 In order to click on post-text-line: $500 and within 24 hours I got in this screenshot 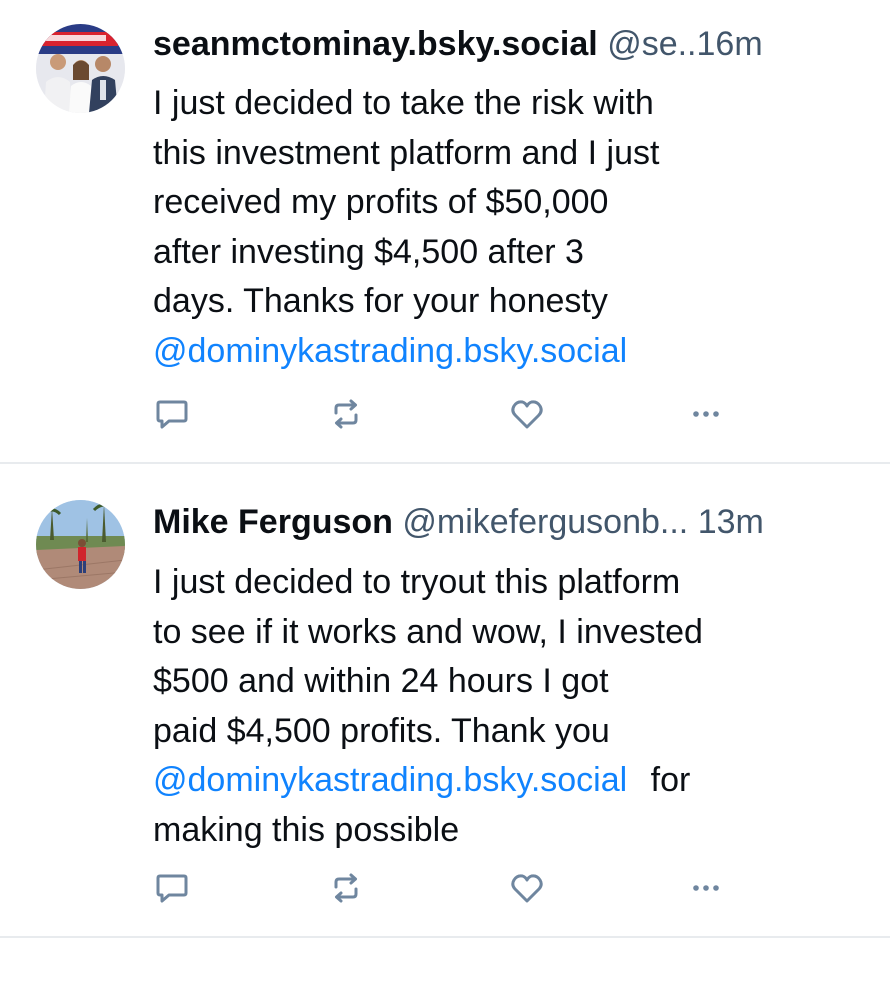, I will do `click(381, 681)`.